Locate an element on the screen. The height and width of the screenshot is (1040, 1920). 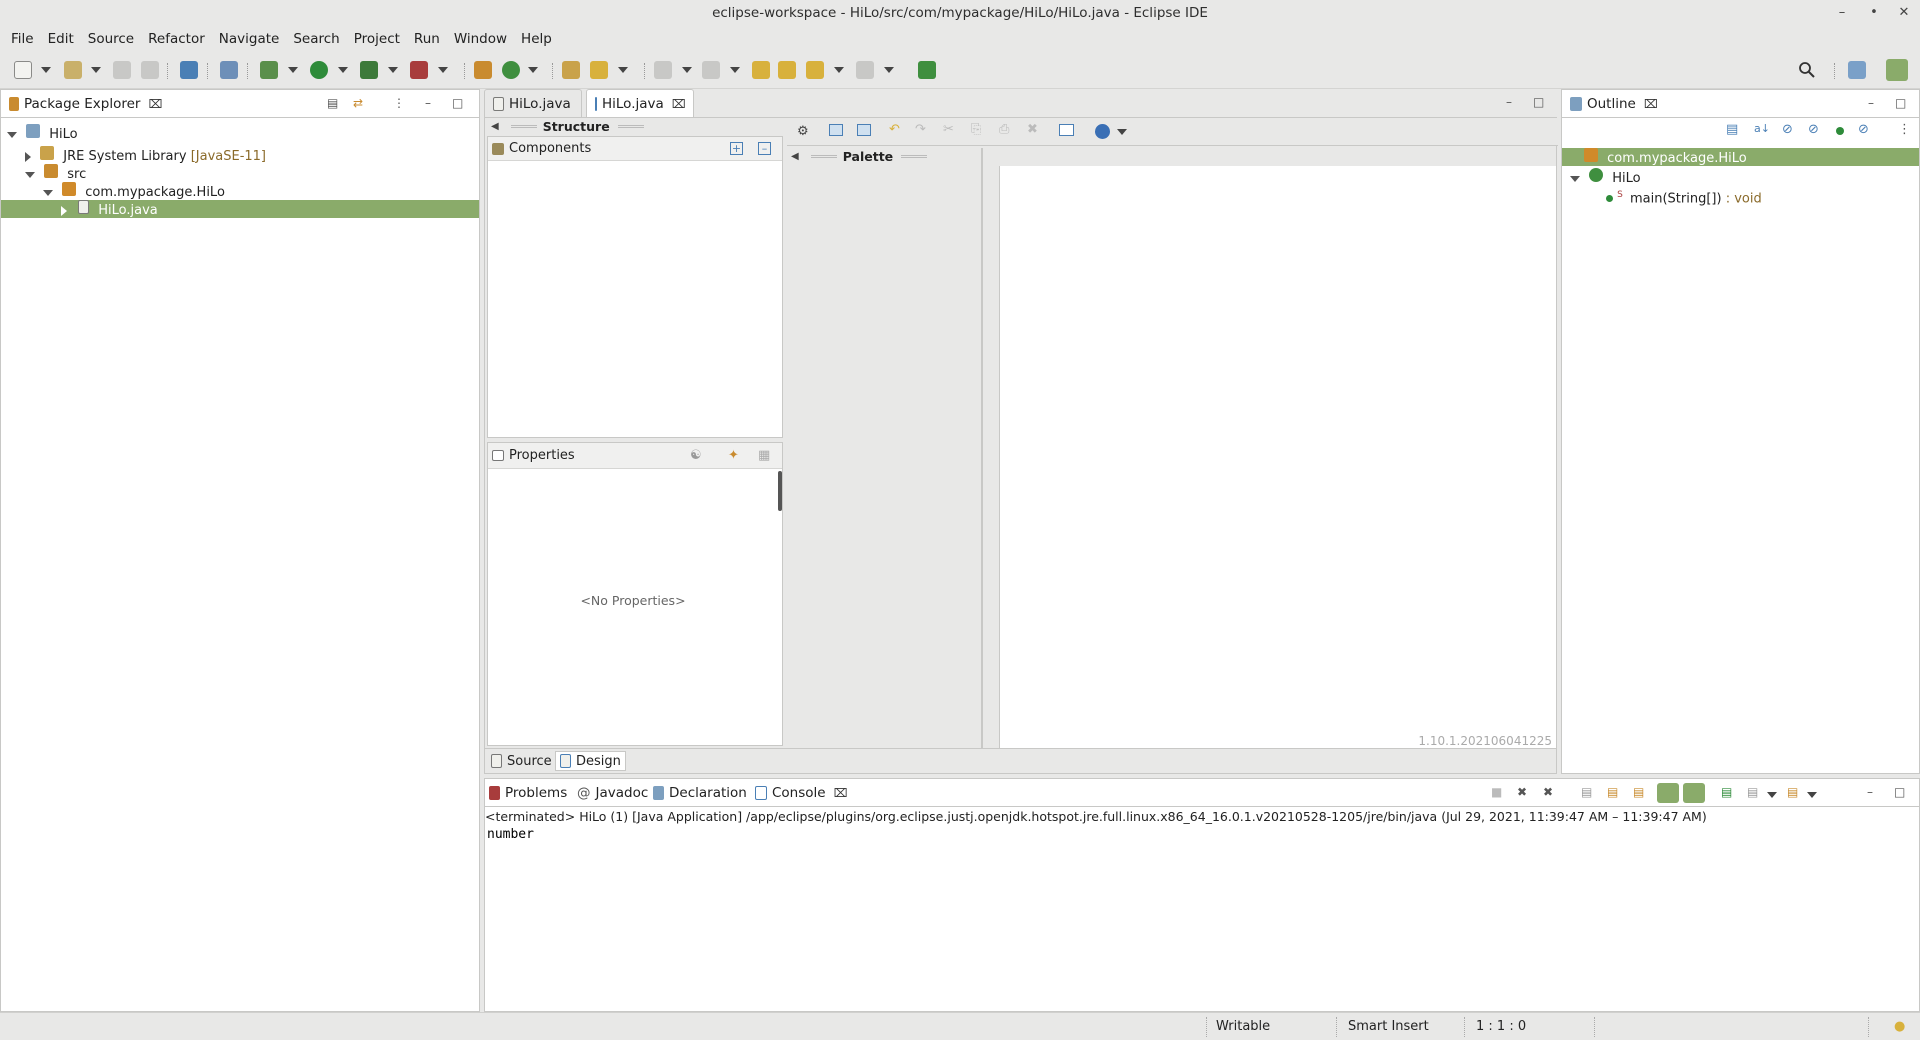
open-console-icon: ▤ is located at coordinates (1792, 792).